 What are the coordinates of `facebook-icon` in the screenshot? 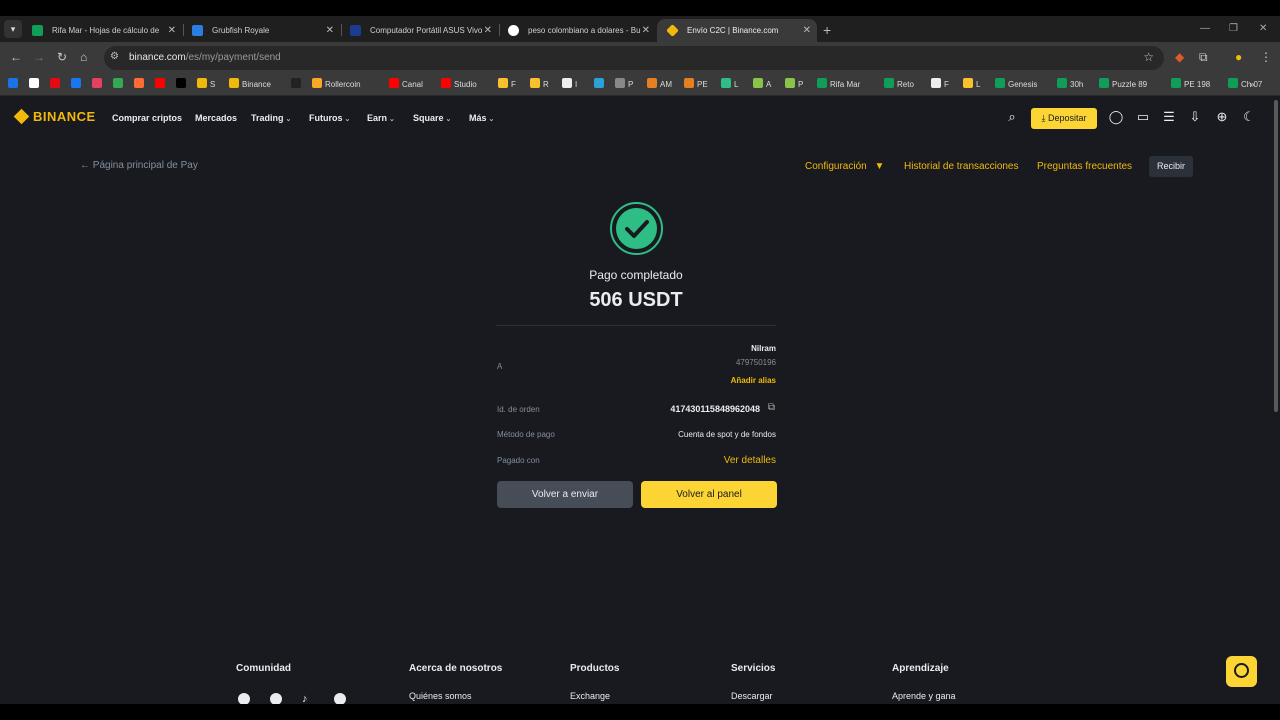 It's located at (340, 698).